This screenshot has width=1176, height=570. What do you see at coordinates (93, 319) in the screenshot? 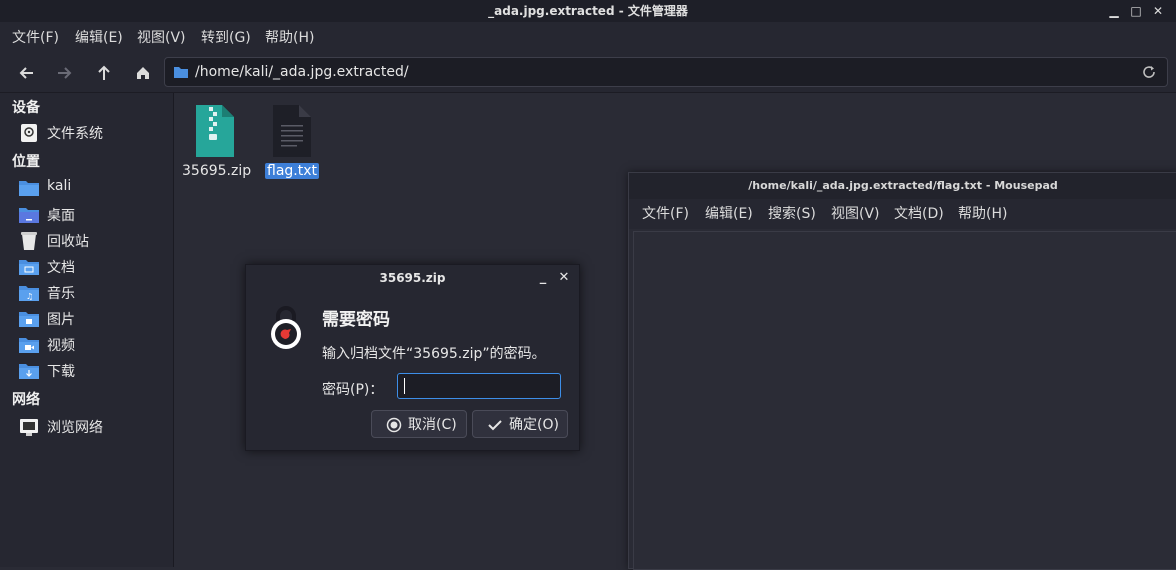
I see `sidebar-item-pictures: 图片` at bounding box center [93, 319].